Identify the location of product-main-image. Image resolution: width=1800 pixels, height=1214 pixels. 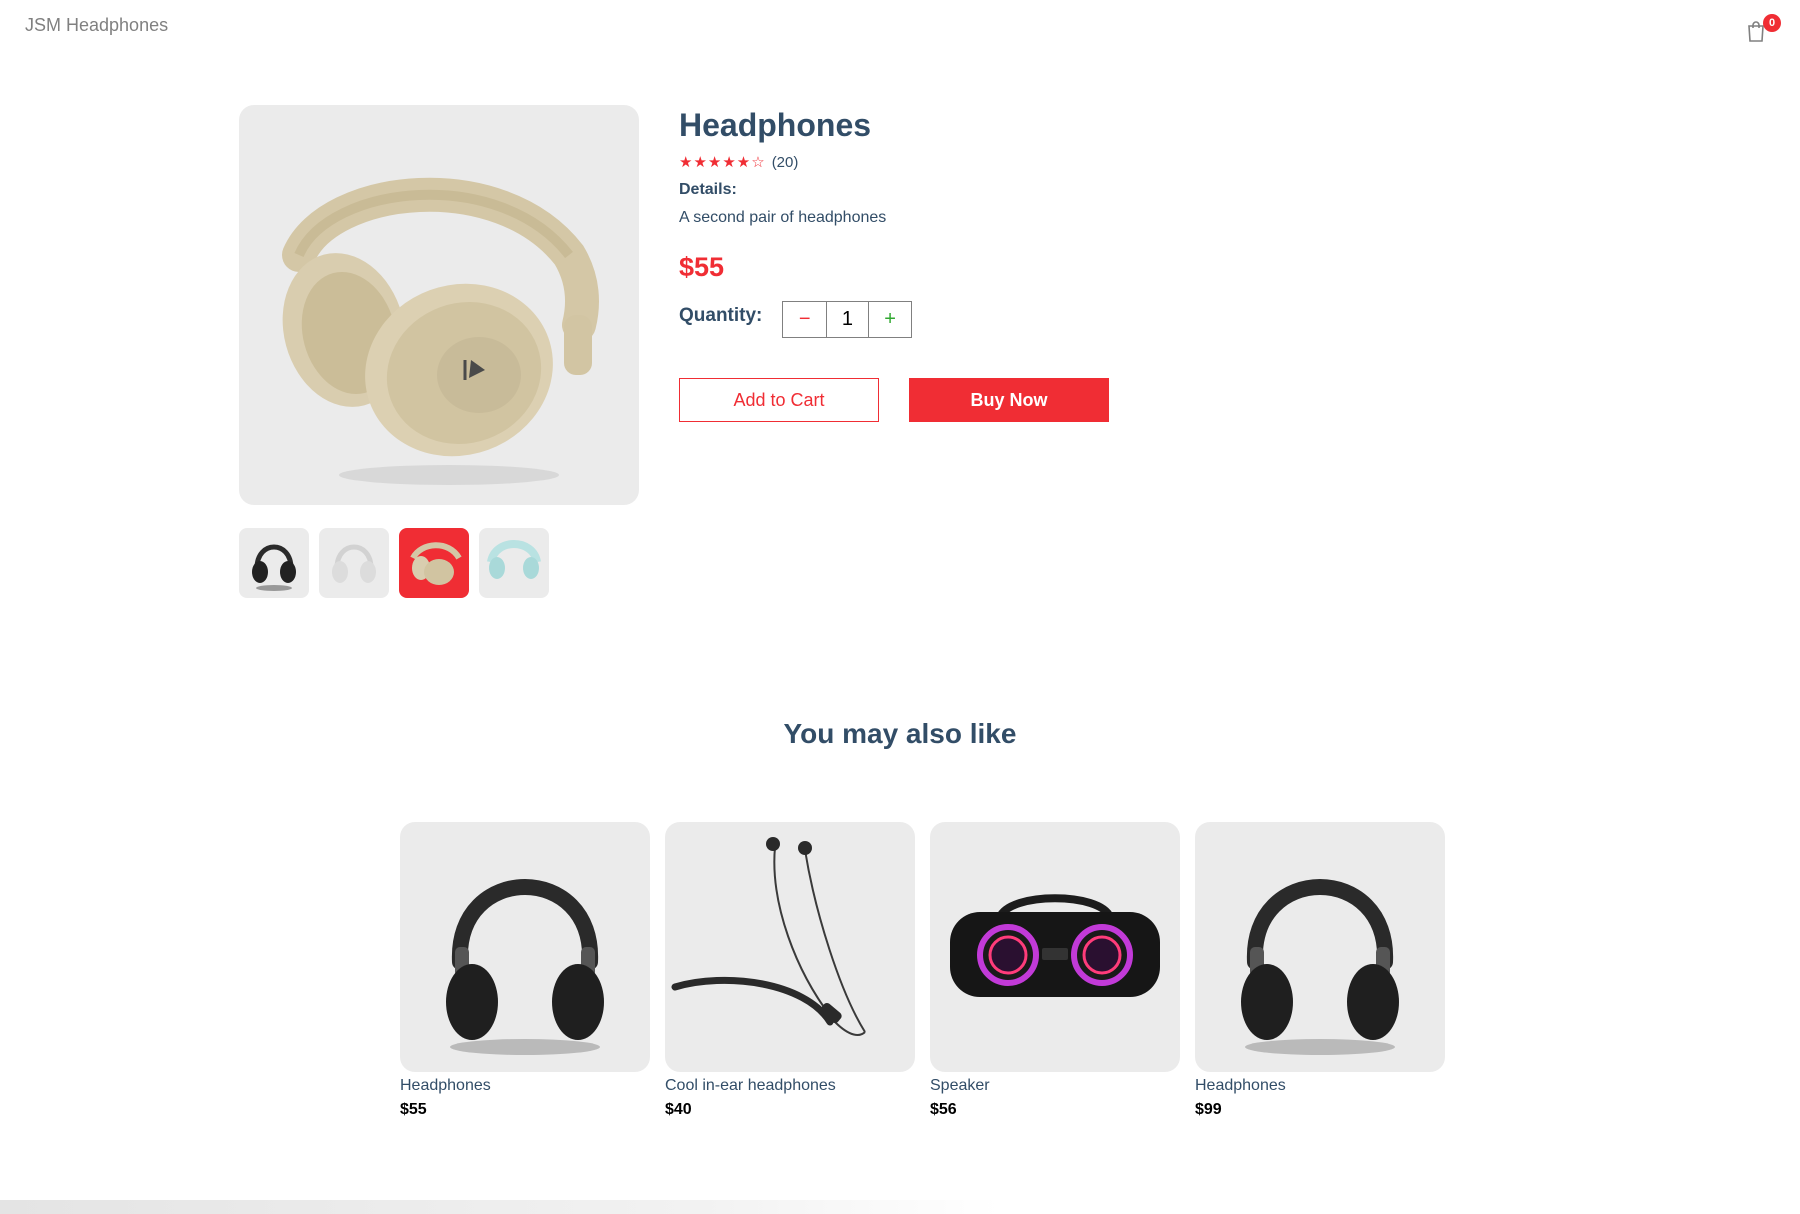
(439, 305).